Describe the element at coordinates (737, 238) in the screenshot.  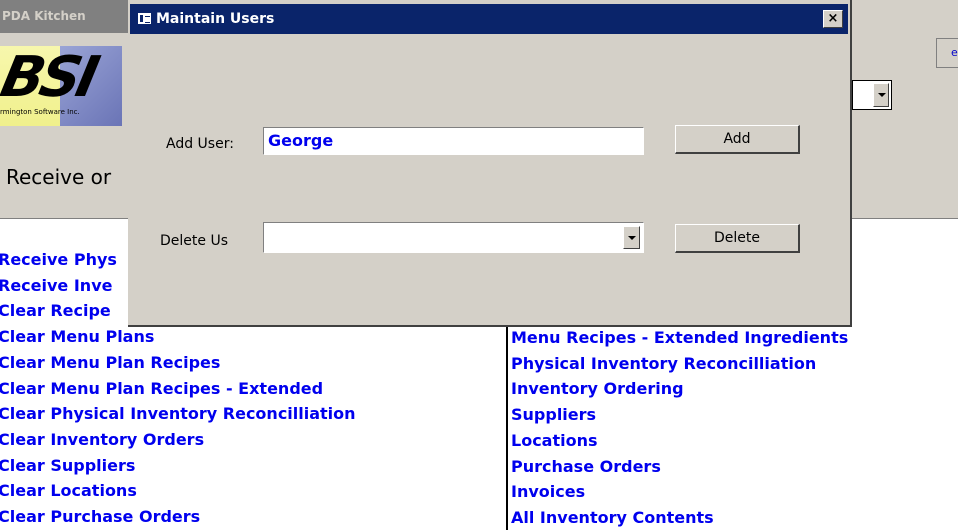
I see `delete-button: Delete` at that location.